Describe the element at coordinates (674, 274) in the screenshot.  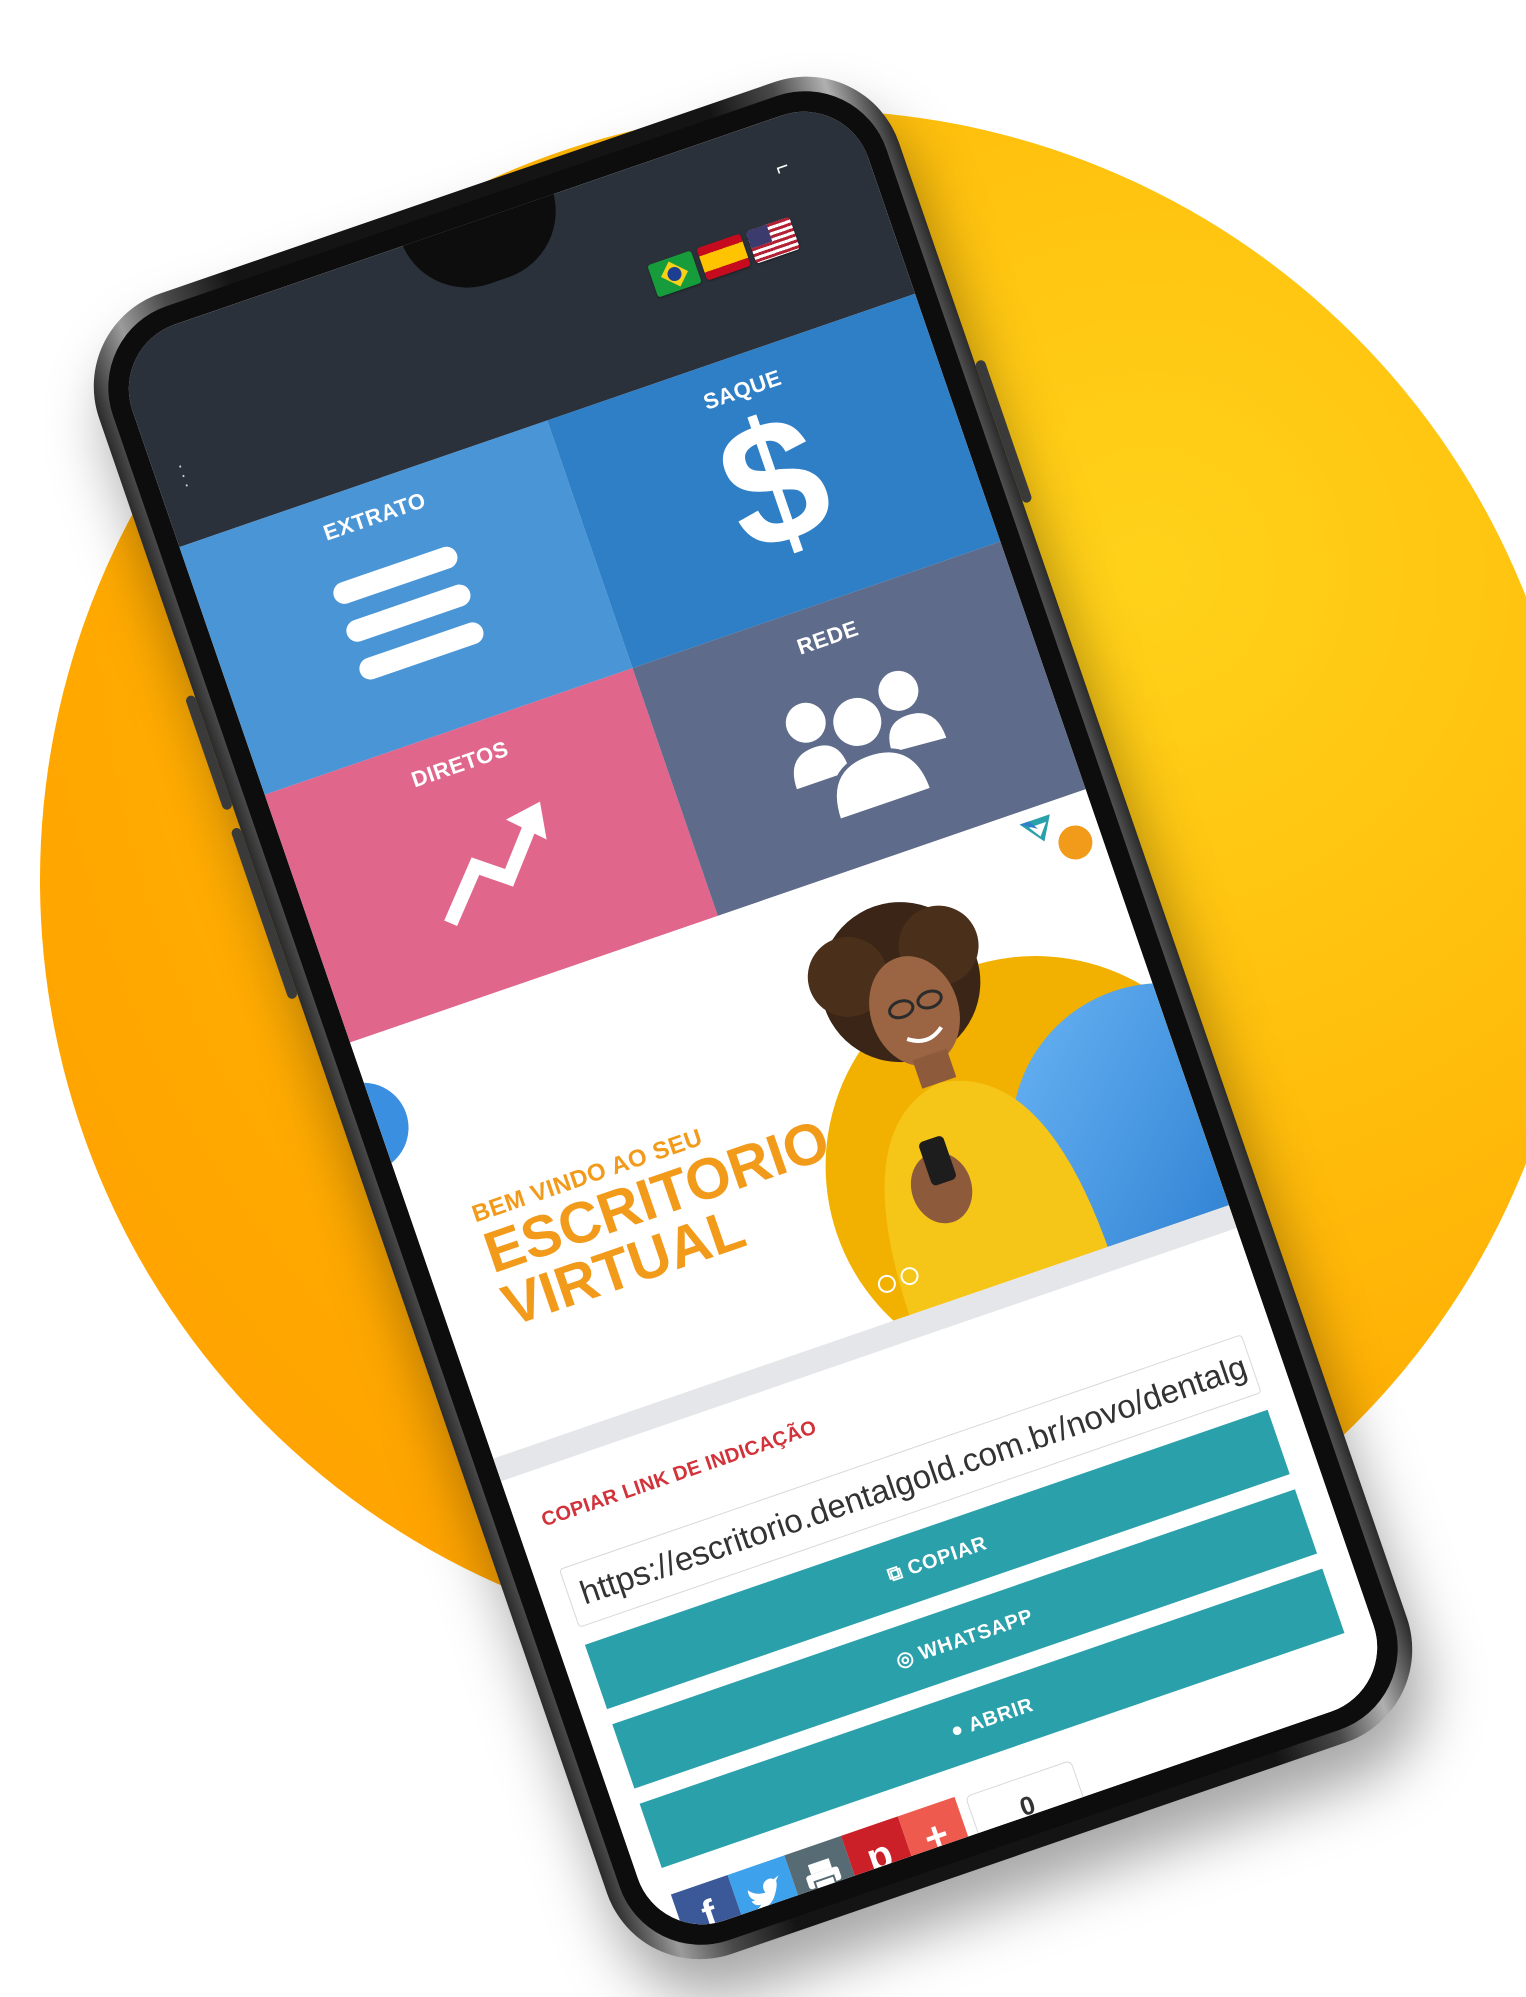
I see `brazil-flag-icon` at that location.